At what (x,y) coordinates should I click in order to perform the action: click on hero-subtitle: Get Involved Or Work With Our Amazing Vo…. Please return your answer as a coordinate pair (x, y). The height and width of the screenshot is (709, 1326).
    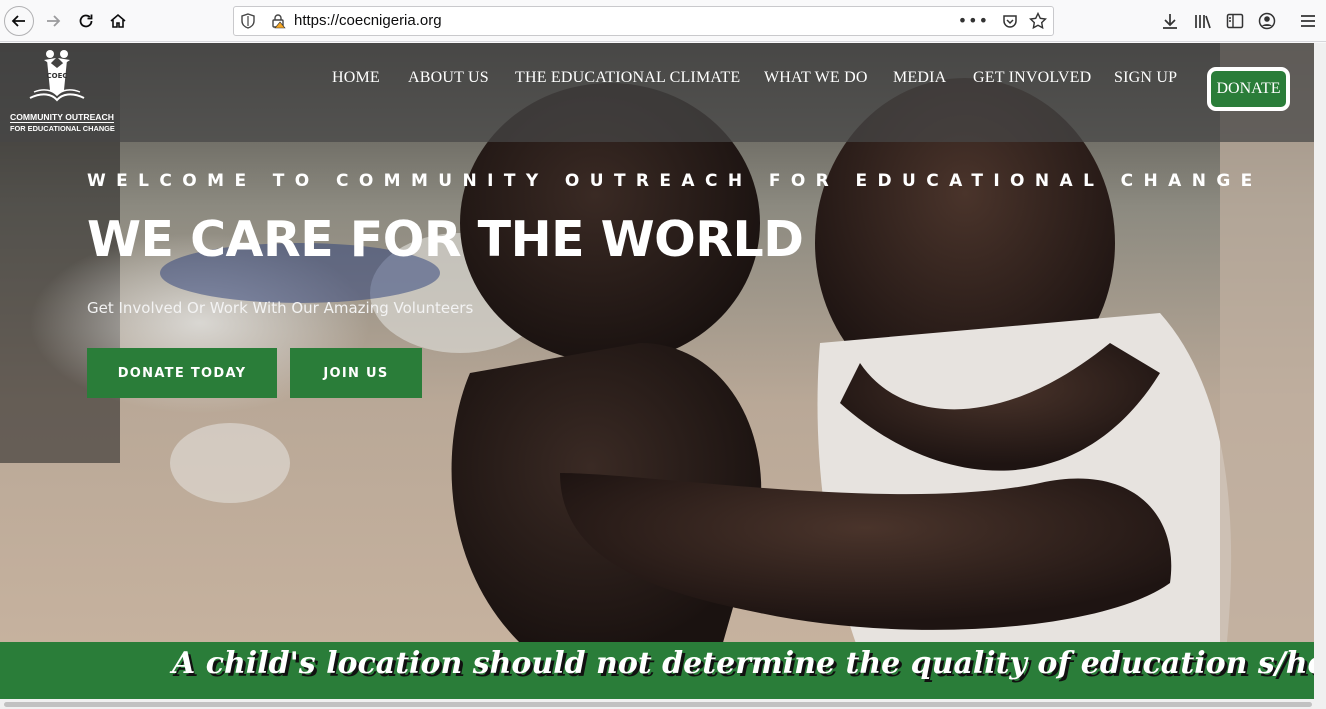
    Looking at the image, I should click on (280, 308).